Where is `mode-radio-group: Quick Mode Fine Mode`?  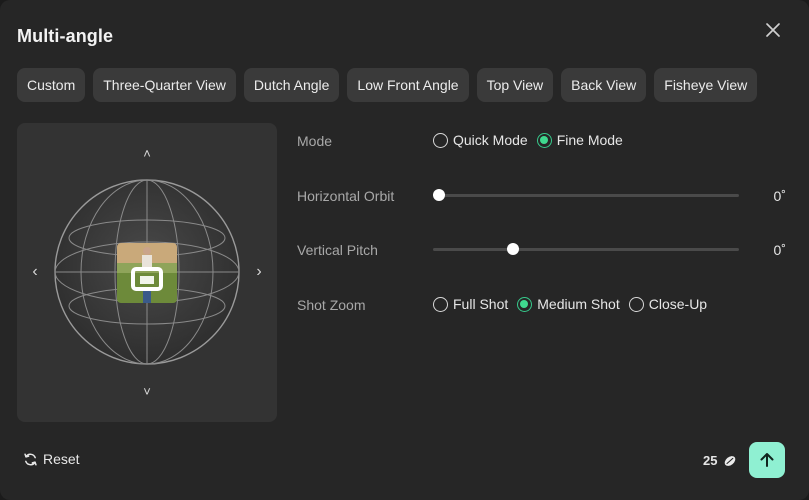 mode-radio-group: Quick Mode Fine Mode is located at coordinates (532, 140).